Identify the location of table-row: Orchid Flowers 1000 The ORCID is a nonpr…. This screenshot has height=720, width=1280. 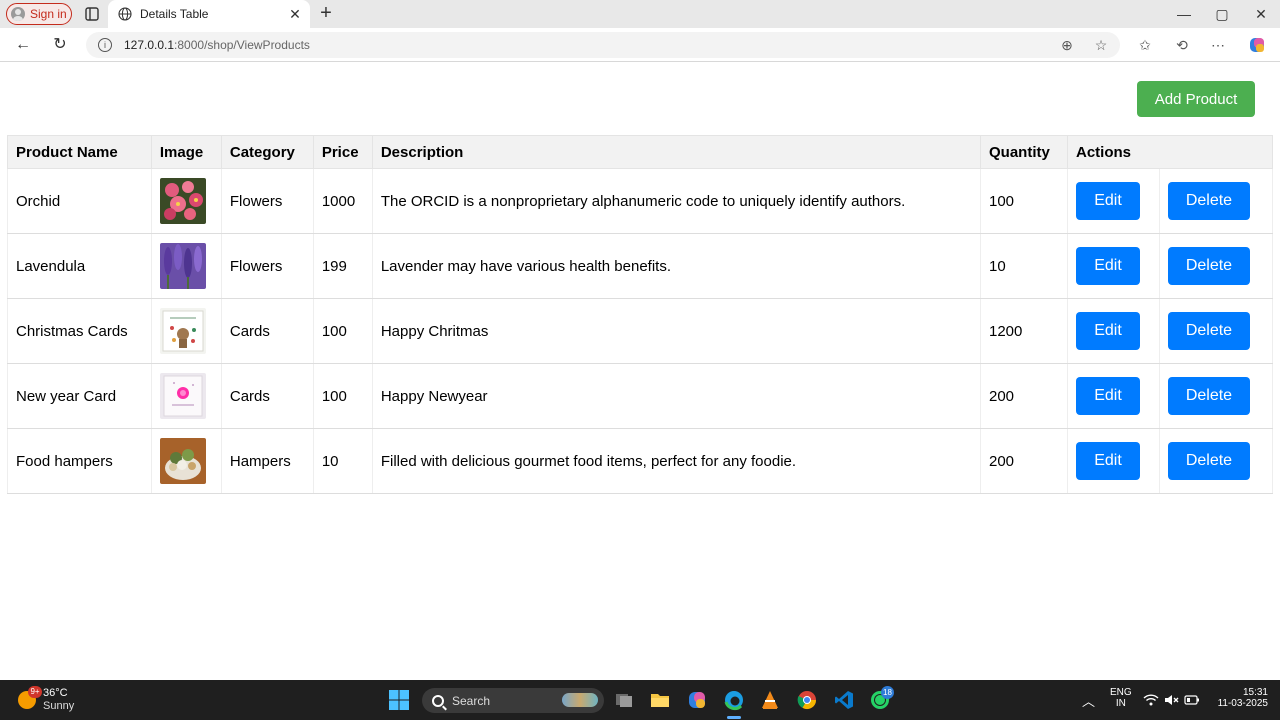
(640, 201).